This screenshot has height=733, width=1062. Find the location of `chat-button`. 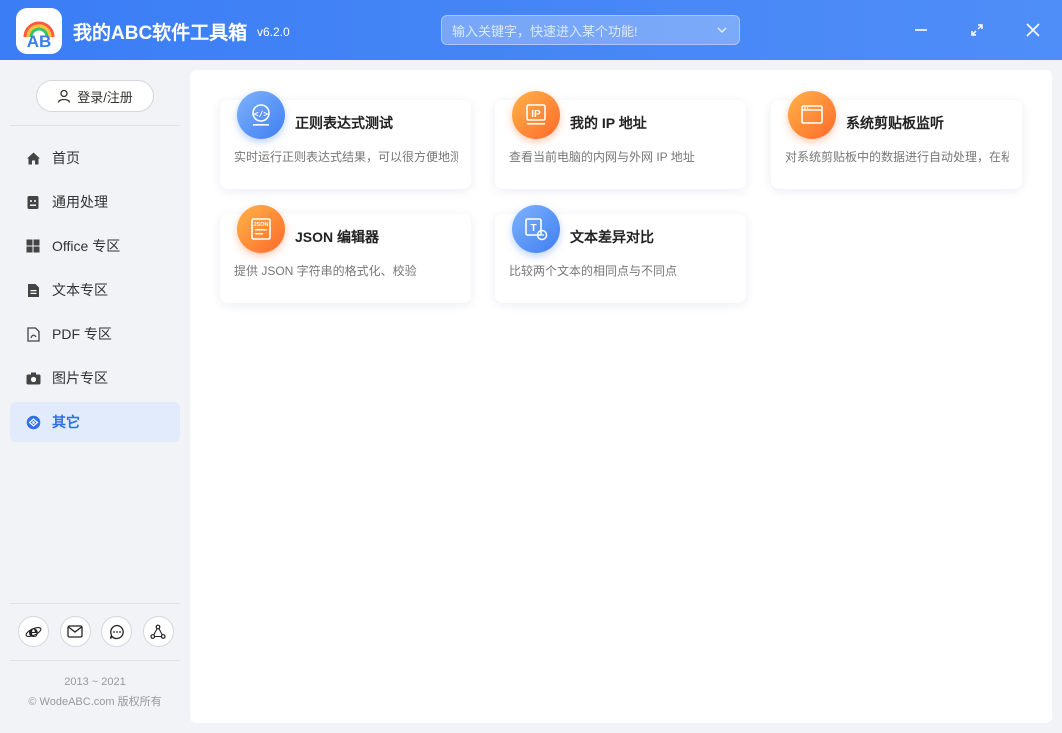

chat-button is located at coordinates (117, 631).